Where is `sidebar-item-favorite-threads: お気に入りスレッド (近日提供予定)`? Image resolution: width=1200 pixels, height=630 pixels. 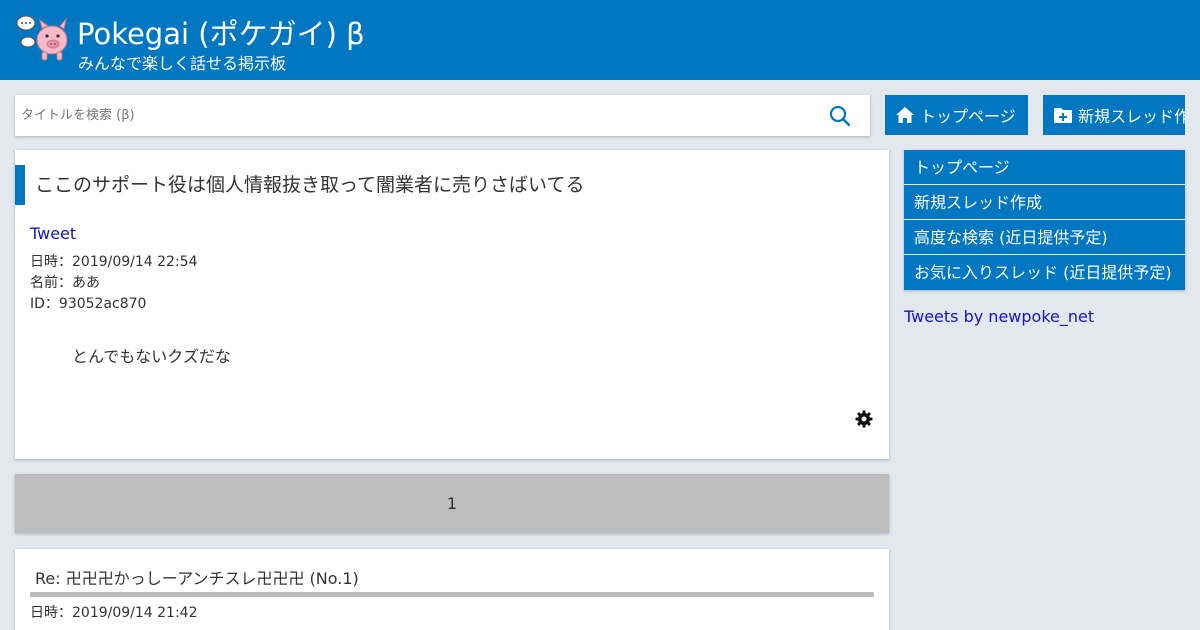
sidebar-item-favorite-threads: お気に入りスレッド (近日提供予定) is located at coordinates (1044, 272).